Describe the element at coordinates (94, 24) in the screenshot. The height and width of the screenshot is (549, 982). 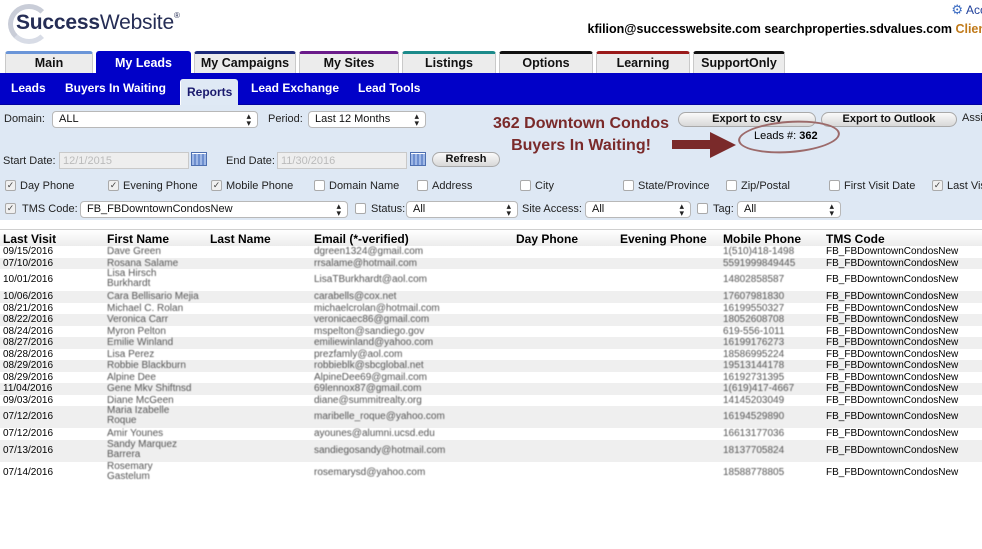
I see `successwebsite-logo: SuccessWebsite®` at that location.